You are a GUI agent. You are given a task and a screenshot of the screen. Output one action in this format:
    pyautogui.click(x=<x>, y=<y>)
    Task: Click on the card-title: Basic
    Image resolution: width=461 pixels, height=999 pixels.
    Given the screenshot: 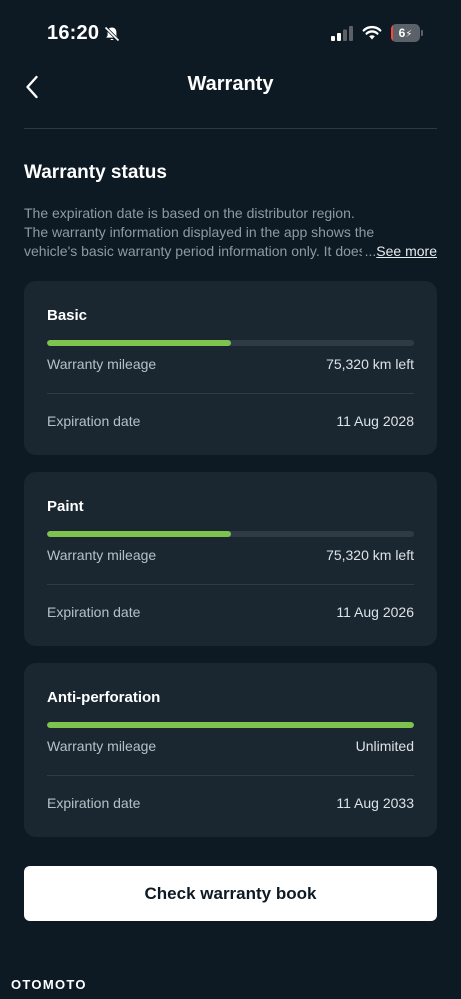 What is the action you would take?
    pyautogui.click(x=67, y=315)
    